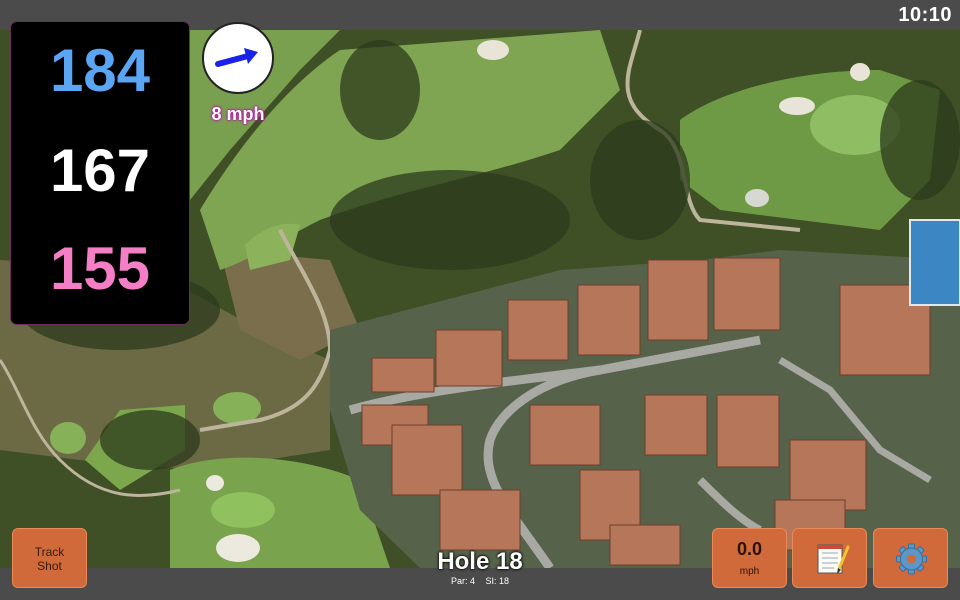  I want to click on arrow-icon, so click(236, 57).